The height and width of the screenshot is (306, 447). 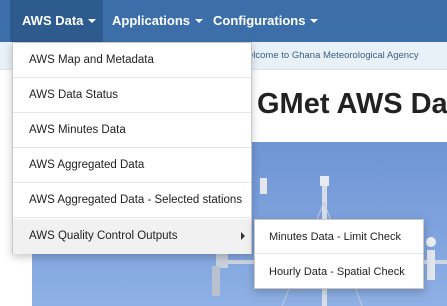 I want to click on sensor-bracket, so click(x=431, y=265).